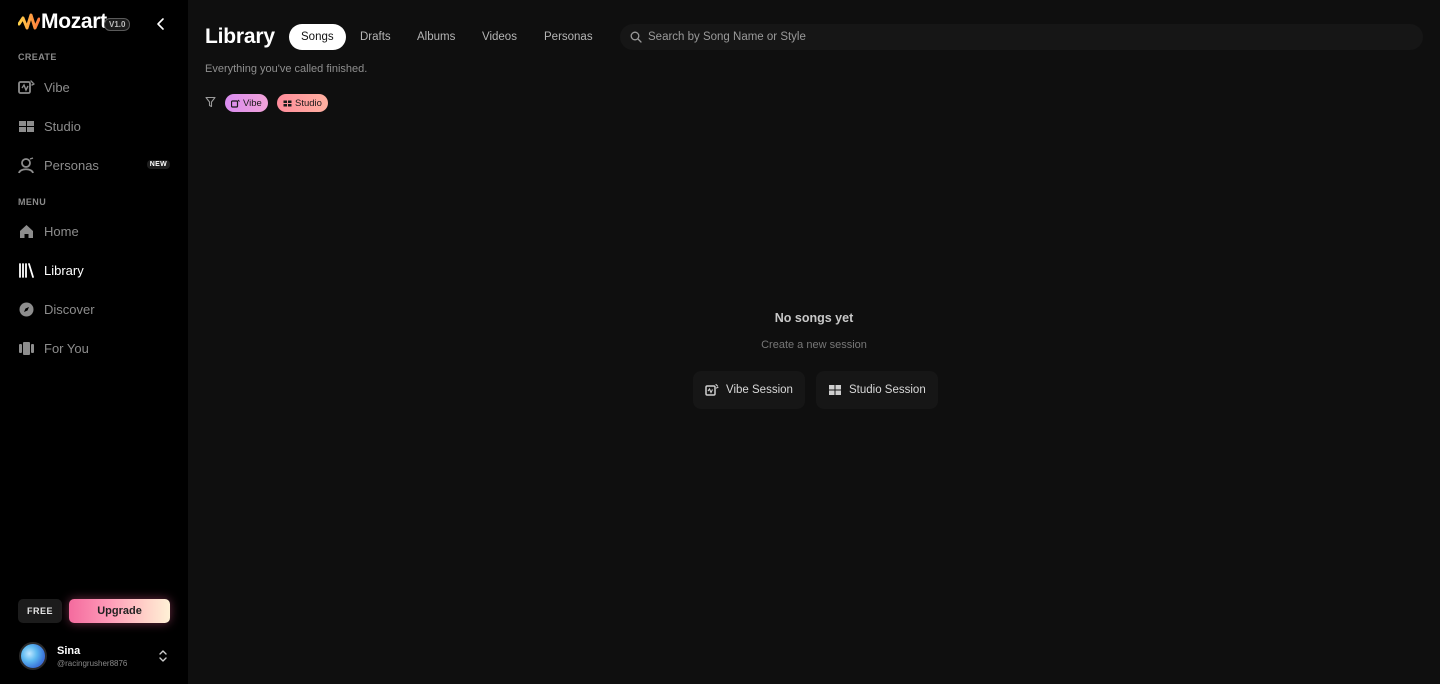  What do you see at coordinates (308, 103) in the screenshot?
I see `filter-chip-label: Studio` at bounding box center [308, 103].